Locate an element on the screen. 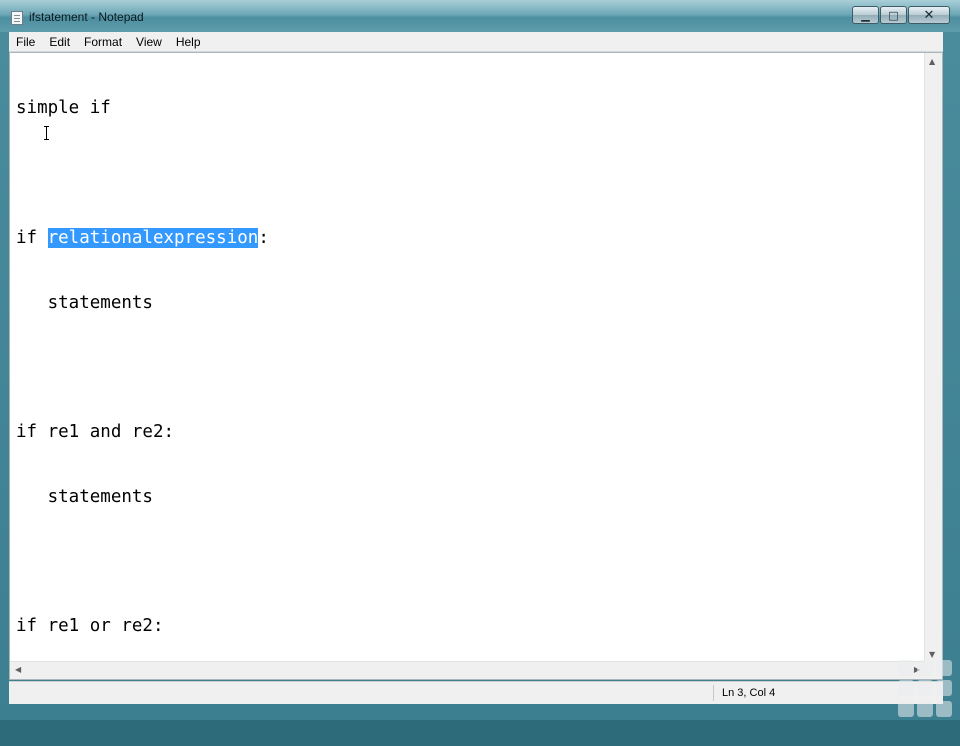 Image resolution: width=960 pixels, height=746 pixels. selected-text: relationalexpression is located at coordinates (153, 237).